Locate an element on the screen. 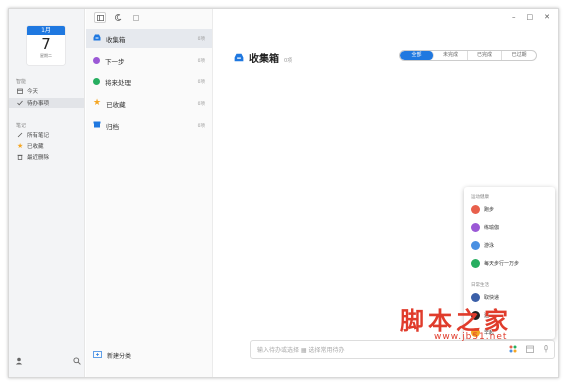 The width and height of the screenshot is (567, 386). popup-item-label: 每天步行一万步 is located at coordinates (502, 264).